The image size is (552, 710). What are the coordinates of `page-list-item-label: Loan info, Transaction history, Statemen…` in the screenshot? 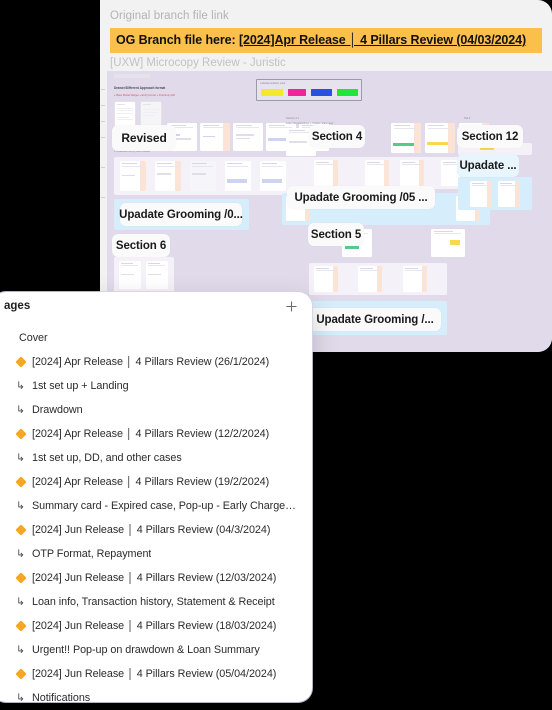 It's located at (153, 602).